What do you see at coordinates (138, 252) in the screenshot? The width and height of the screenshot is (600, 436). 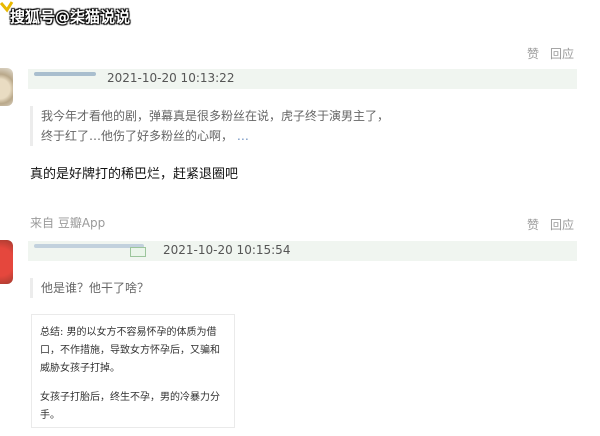 I see `user-badge` at bounding box center [138, 252].